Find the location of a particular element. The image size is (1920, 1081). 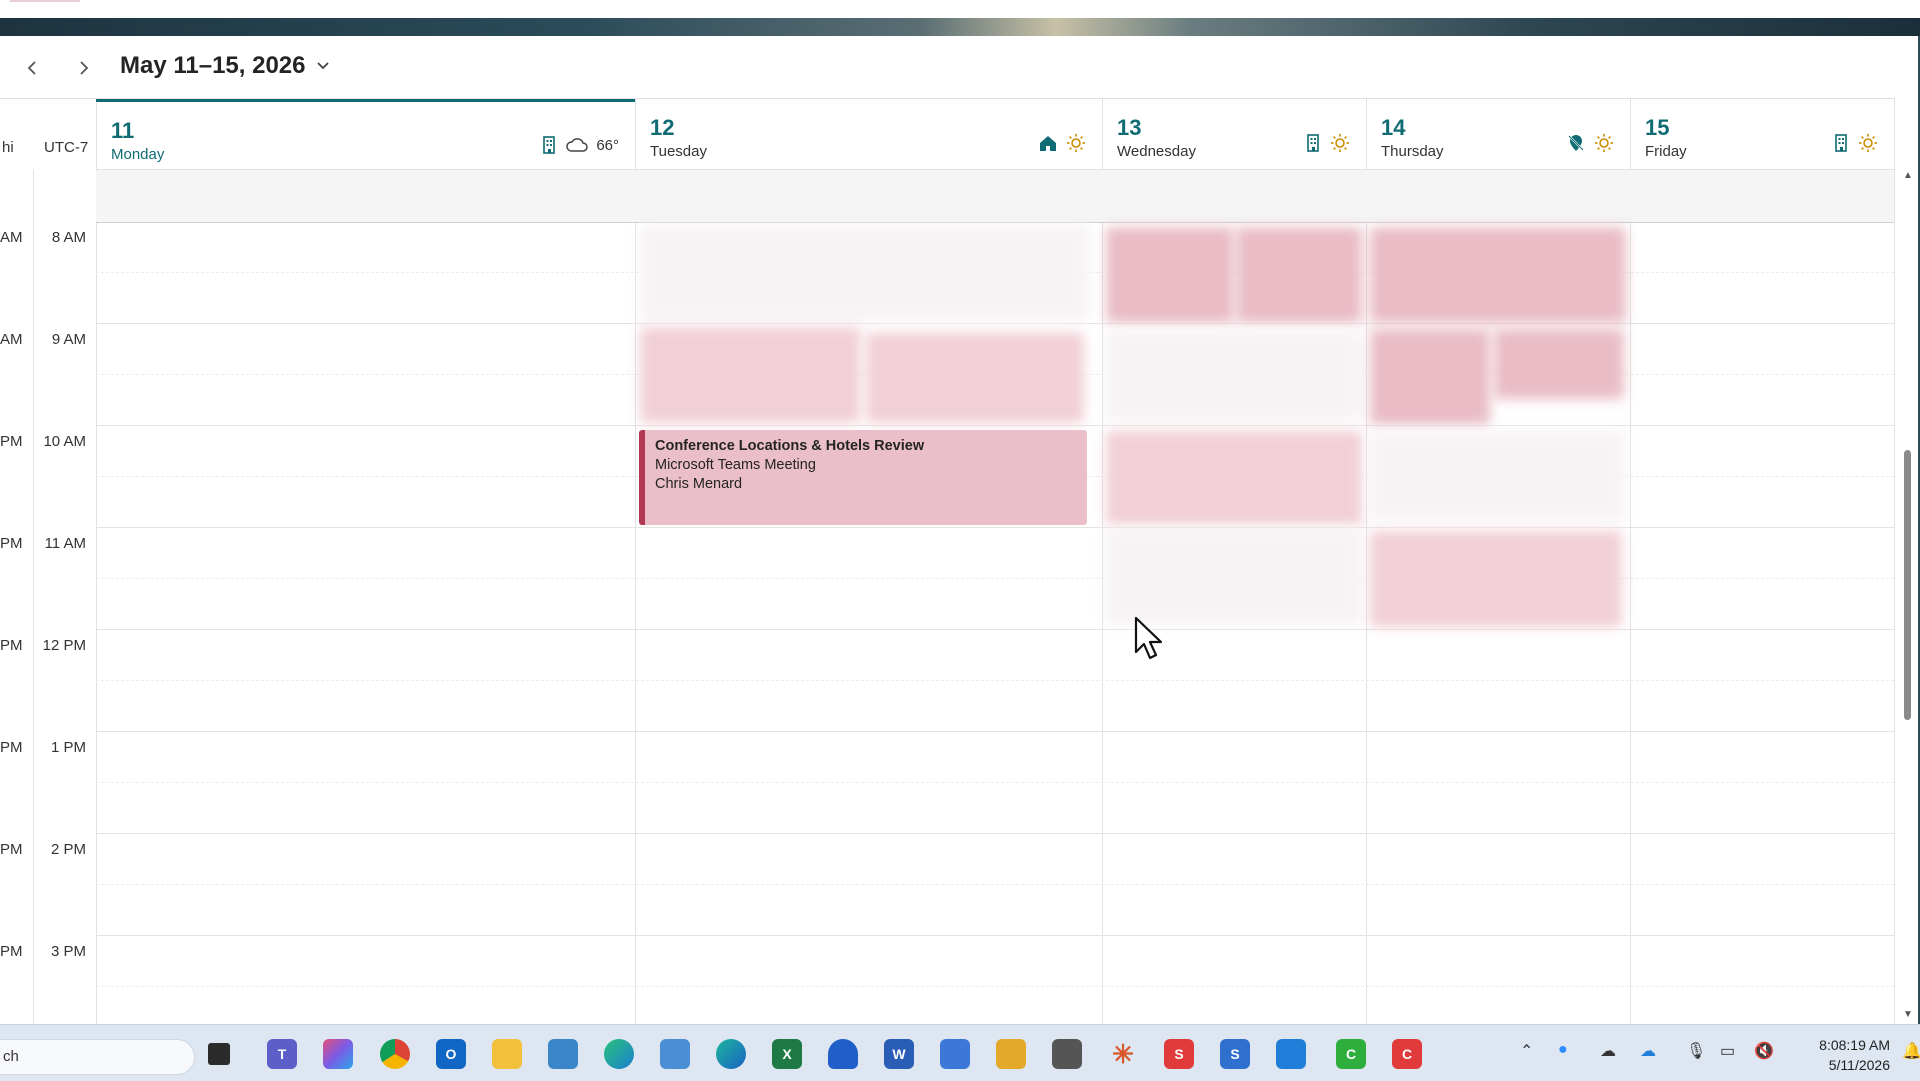

day-name: Tuesday is located at coordinates (678, 151).